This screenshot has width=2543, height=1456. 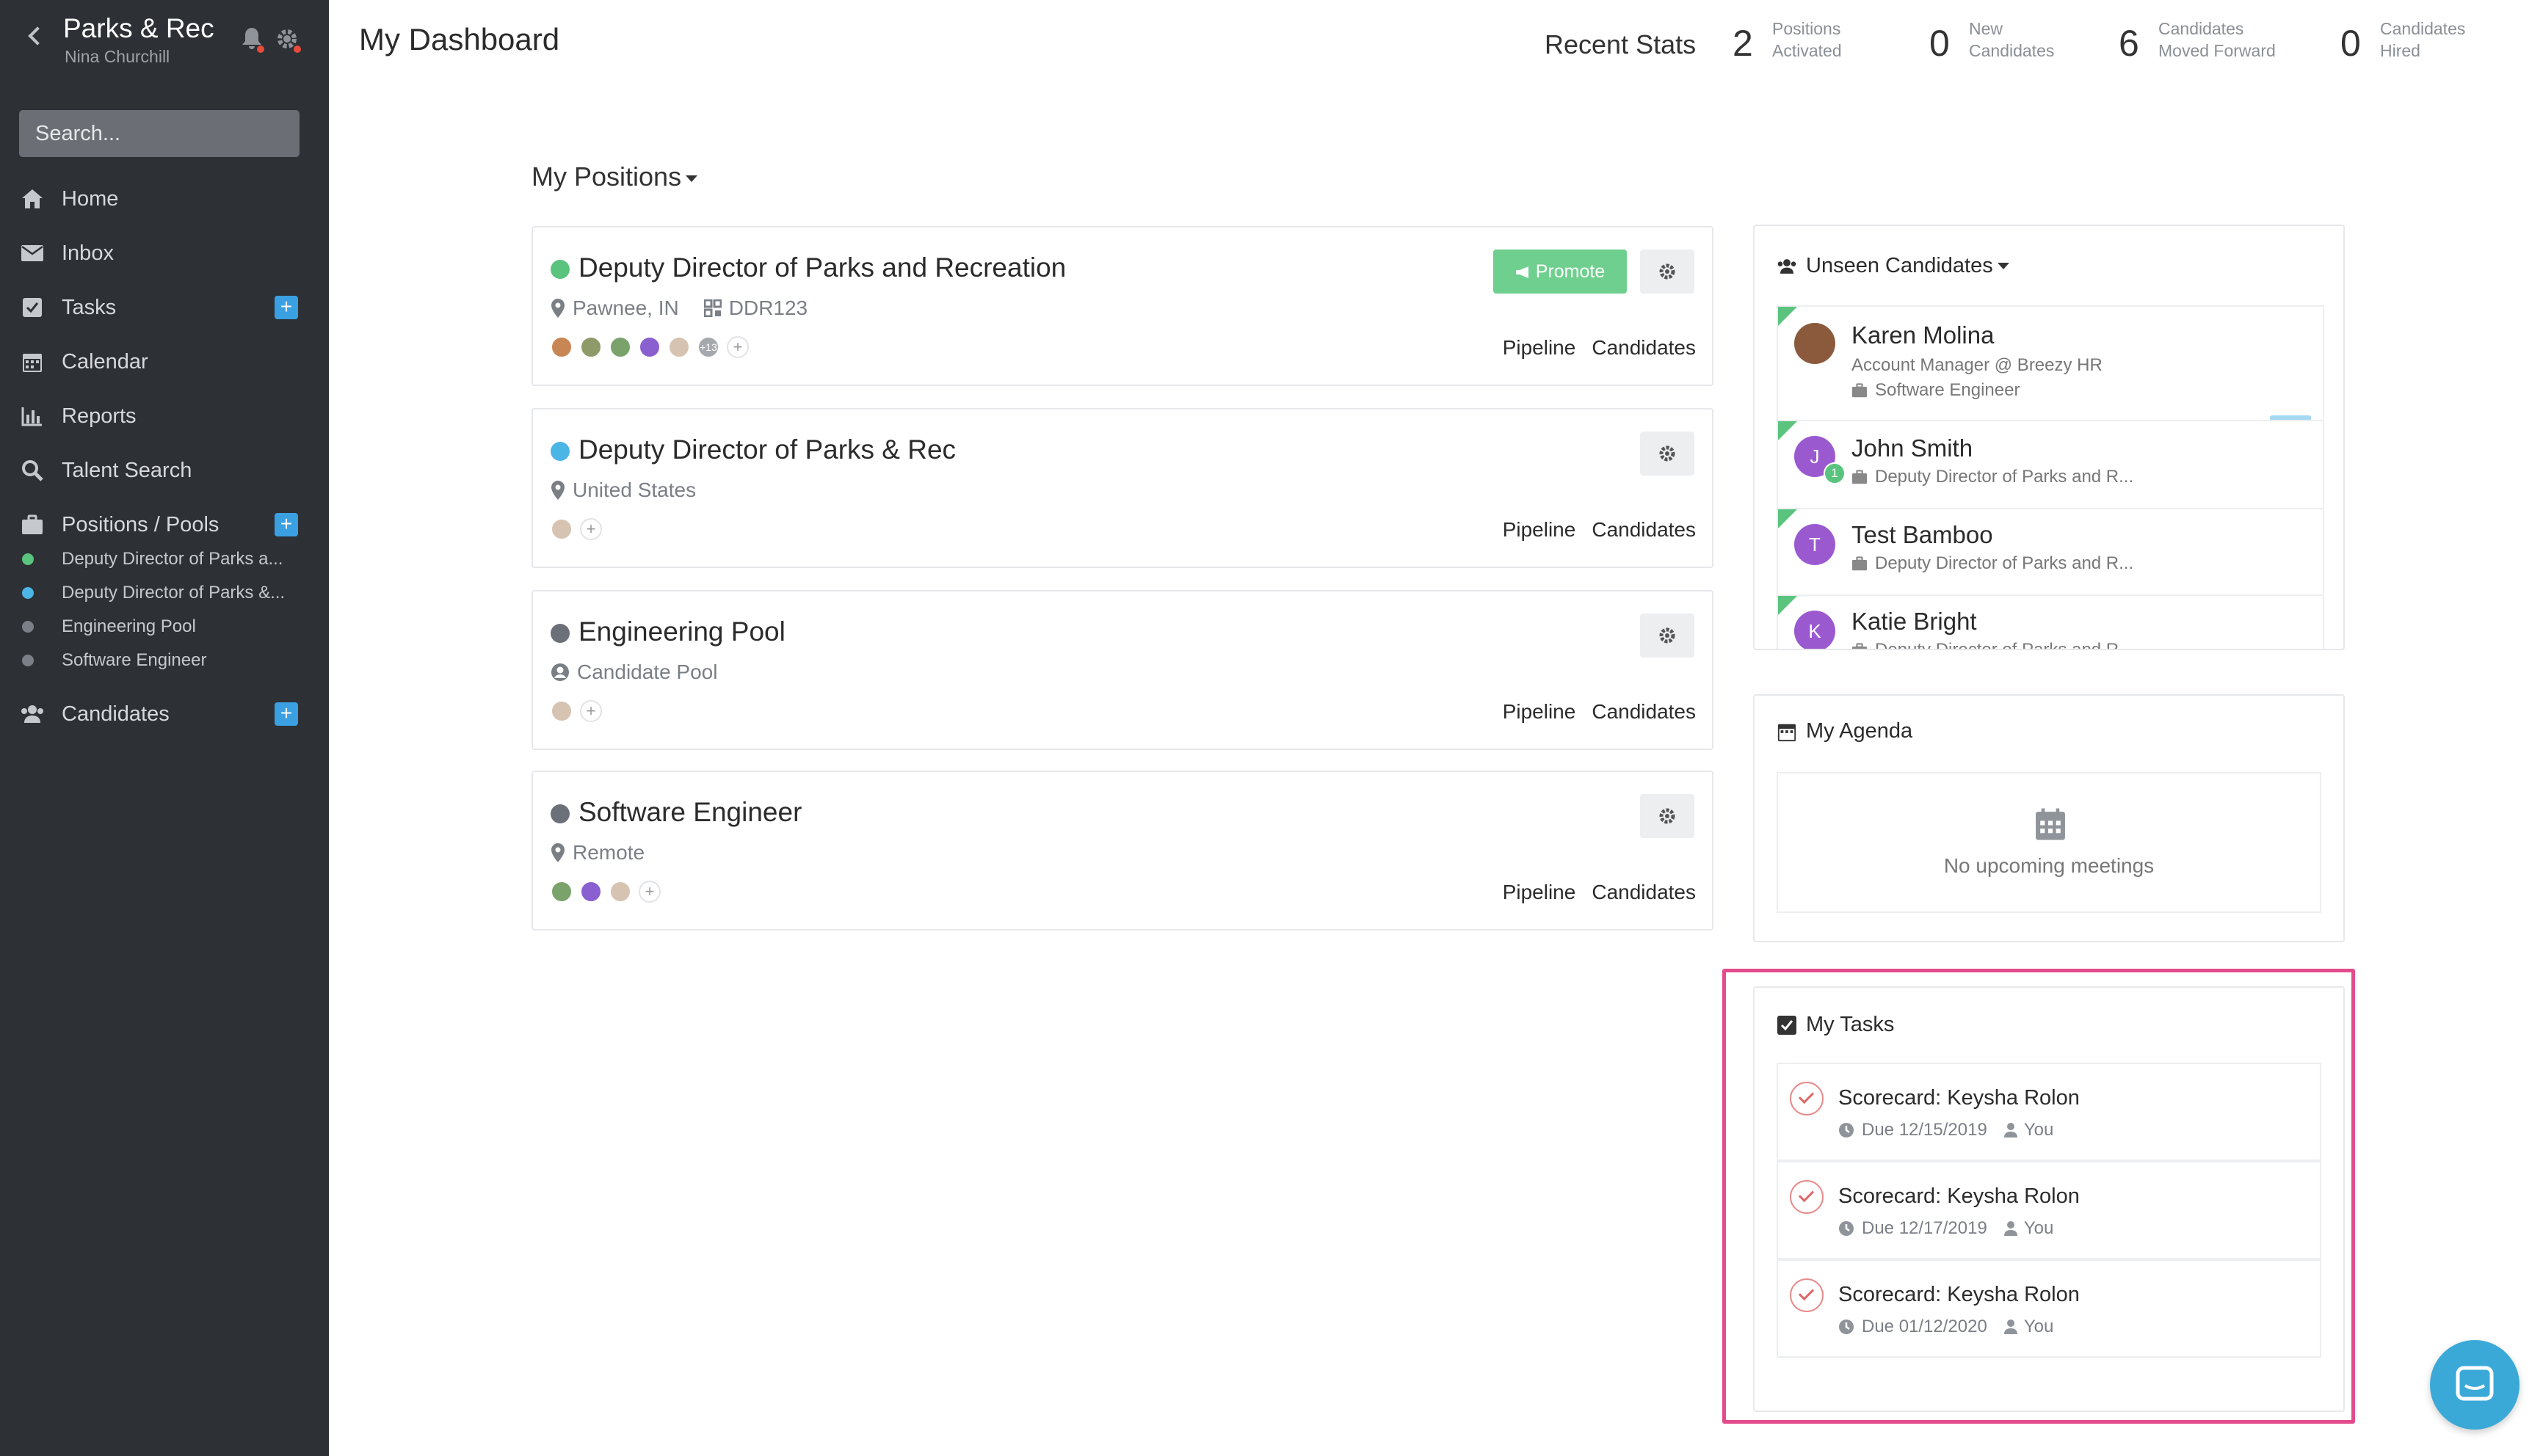 I want to click on position-title: Engineering Pool, so click(x=682, y=631).